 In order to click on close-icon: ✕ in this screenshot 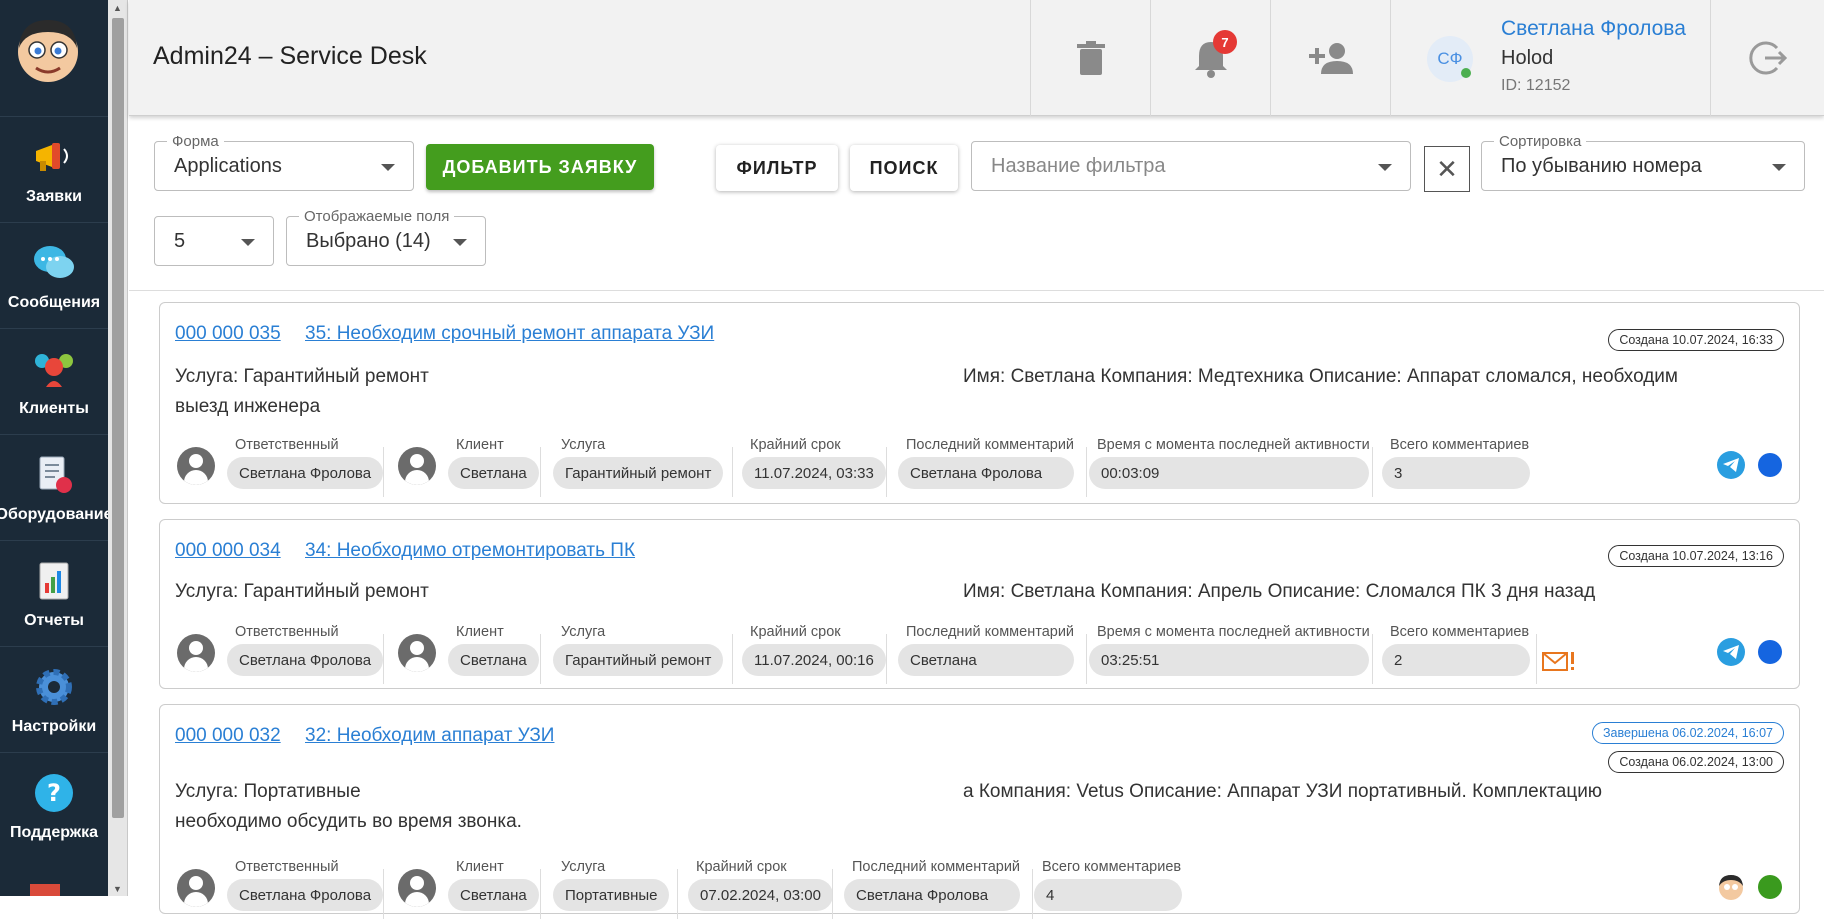, I will do `click(1447, 168)`.